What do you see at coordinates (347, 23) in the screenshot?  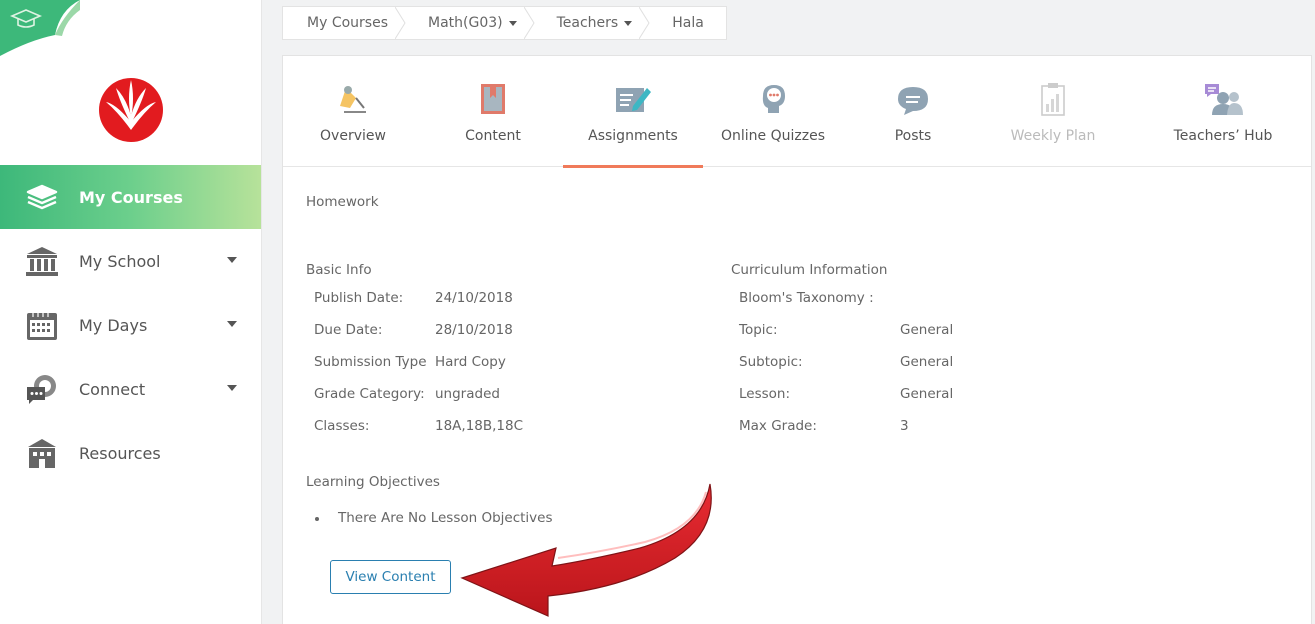 I see `breadcrumb-label: My Courses` at bounding box center [347, 23].